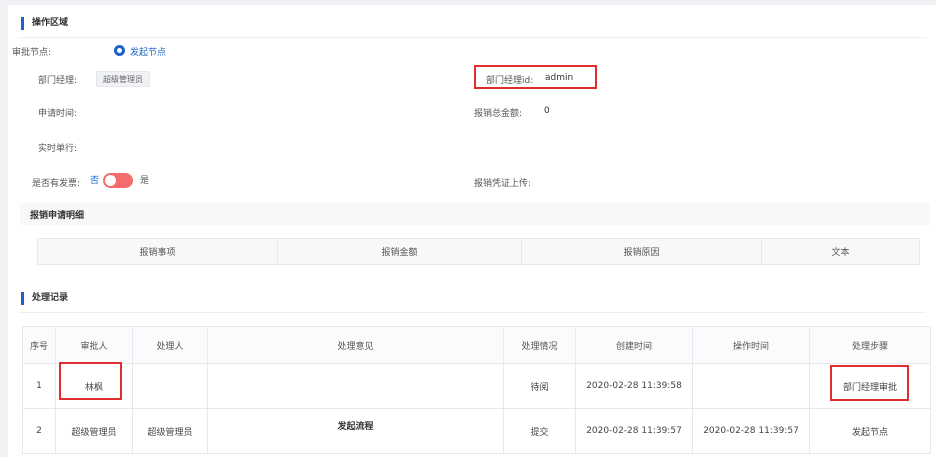 This screenshot has height=457, width=936. I want to click on row-status: 待阅, so click(539, 386).